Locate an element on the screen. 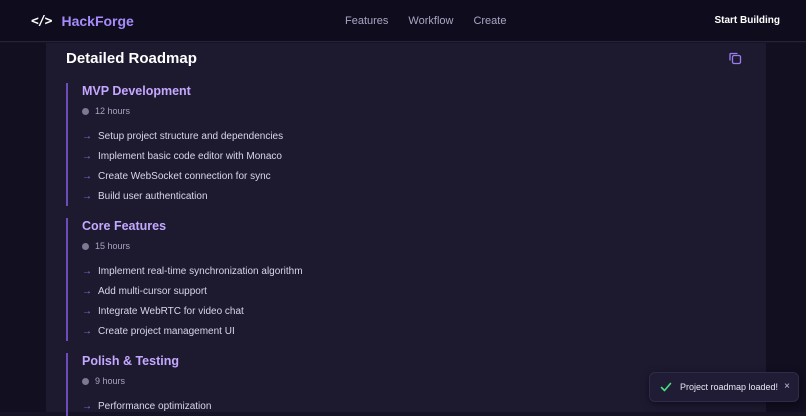  task-list: → Performance optimization is located at coordinates (374, 406).